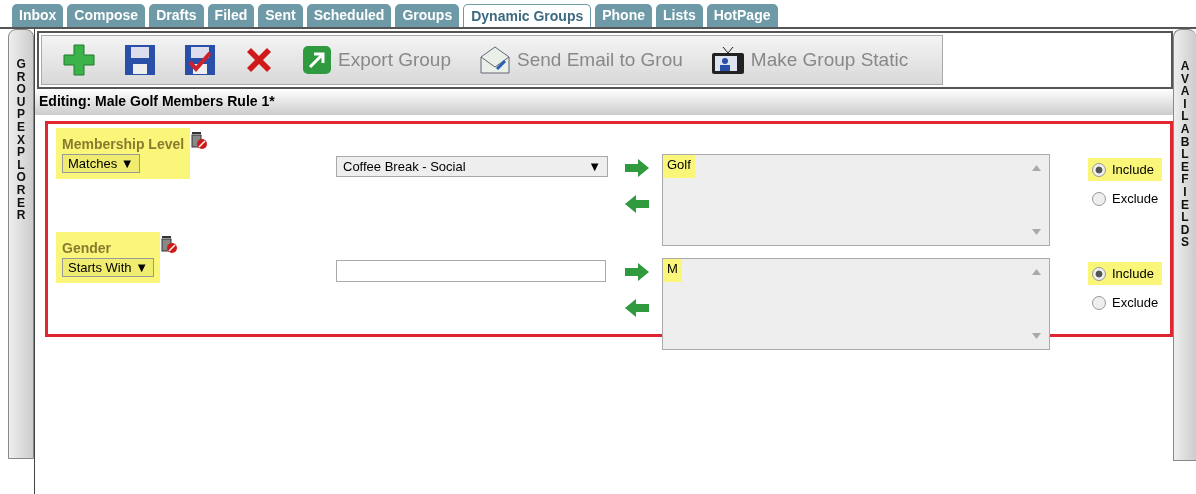 The image size is (1196, 494). Describe the element at coordinates (231, 15) in the screenshot. I see `tab: Filed` at that location.